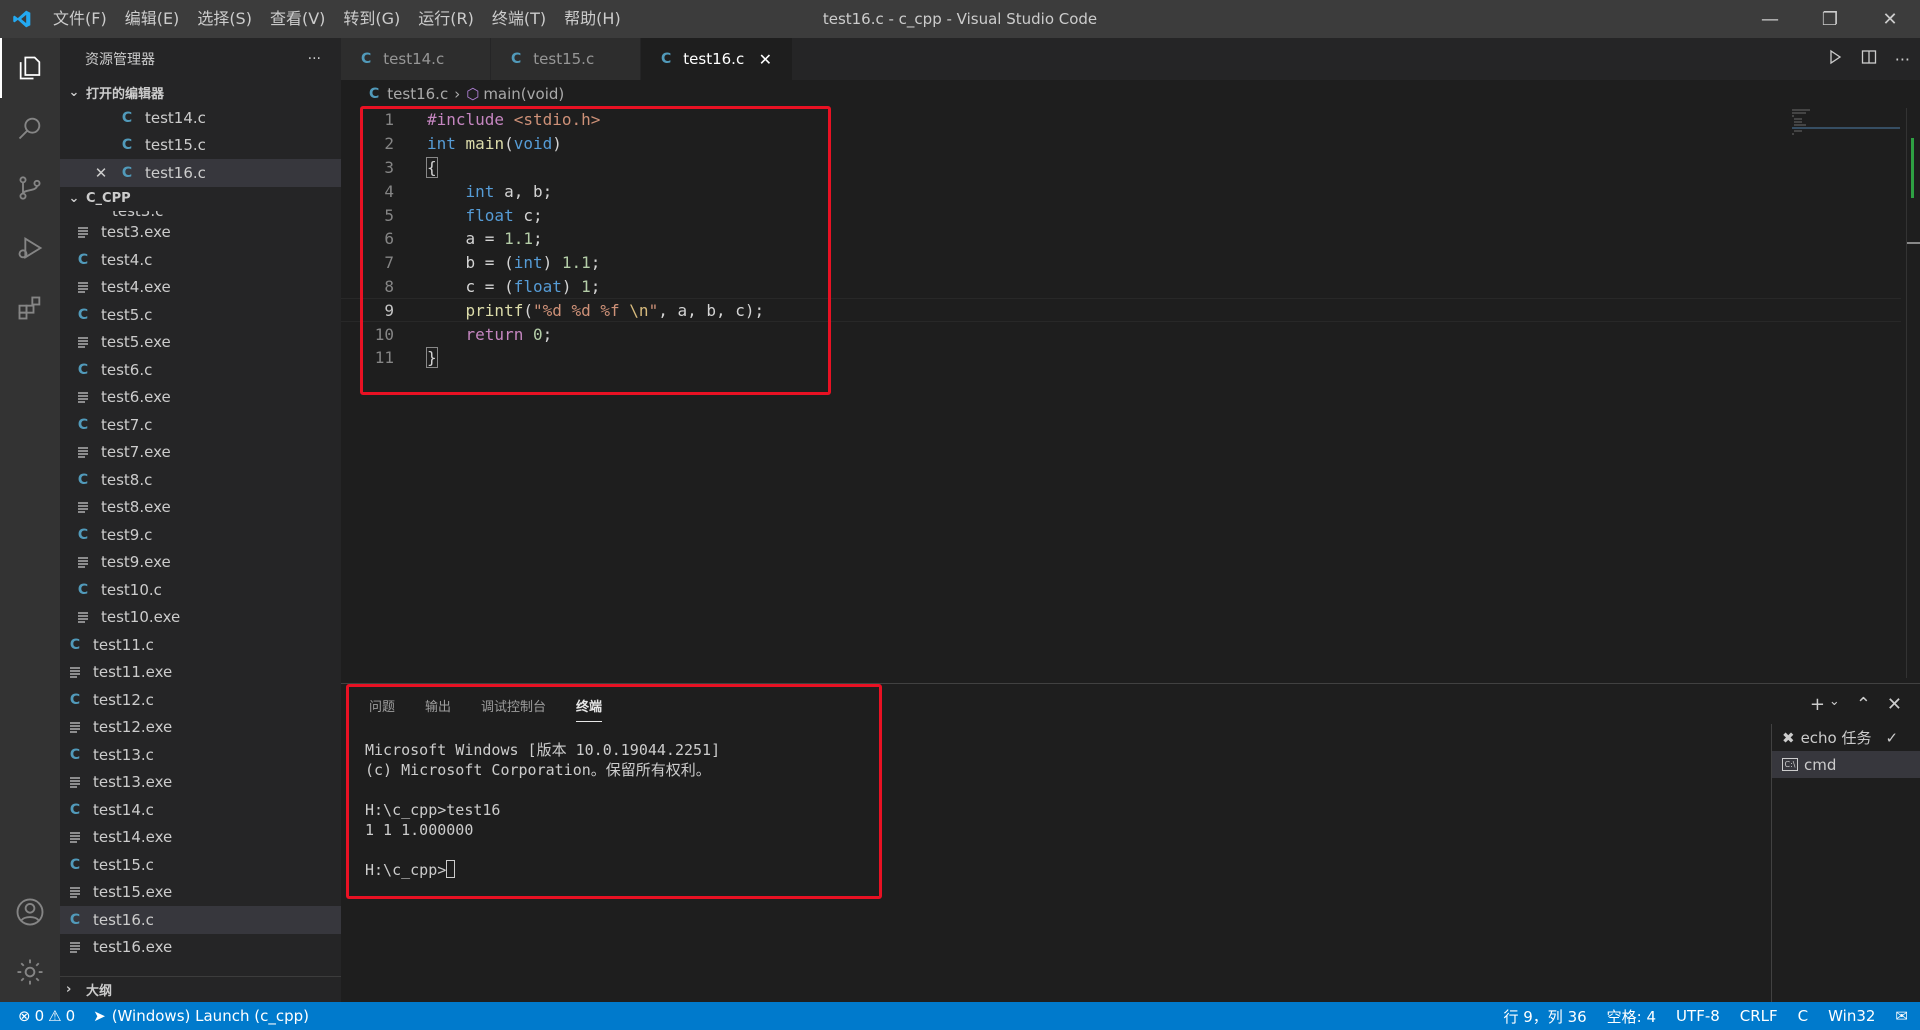 This screenshot has height=1030, width=1920. What do you see at coordinates (200, 173) in the screenshot?
I see `open-editor-item-active: ✕ C test16.c` at bounding box center [200, 173].